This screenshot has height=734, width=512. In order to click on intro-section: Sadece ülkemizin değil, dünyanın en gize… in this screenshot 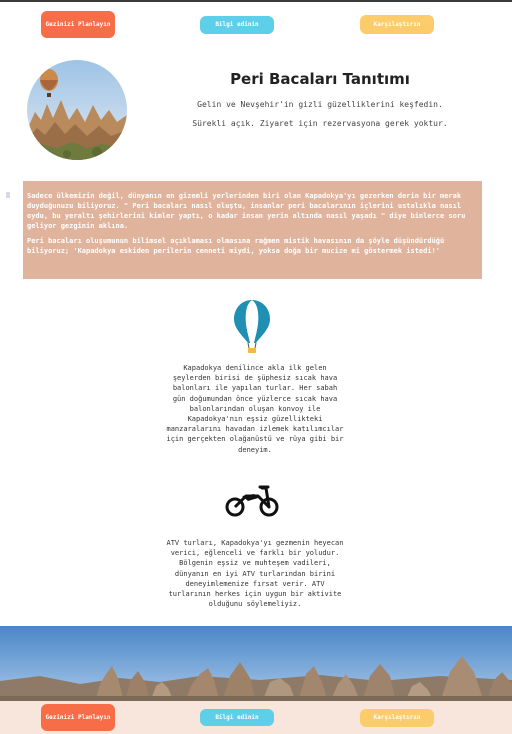, I will do `click(252, 230)`.